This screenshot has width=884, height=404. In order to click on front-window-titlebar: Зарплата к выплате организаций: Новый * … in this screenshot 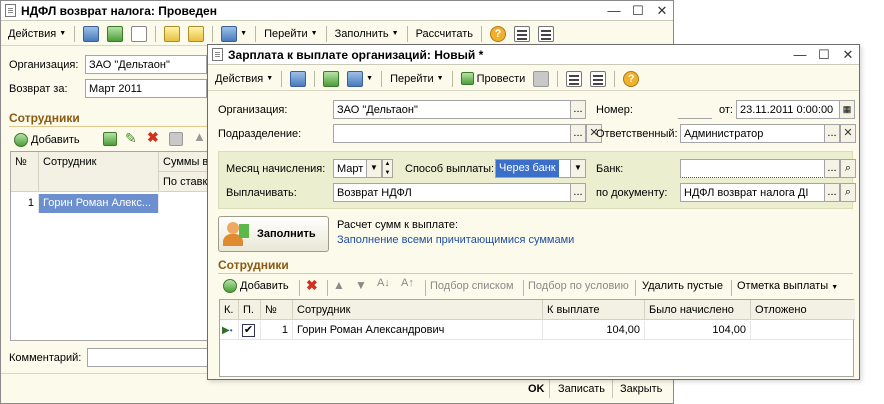, I will do `click(533, 55)`.